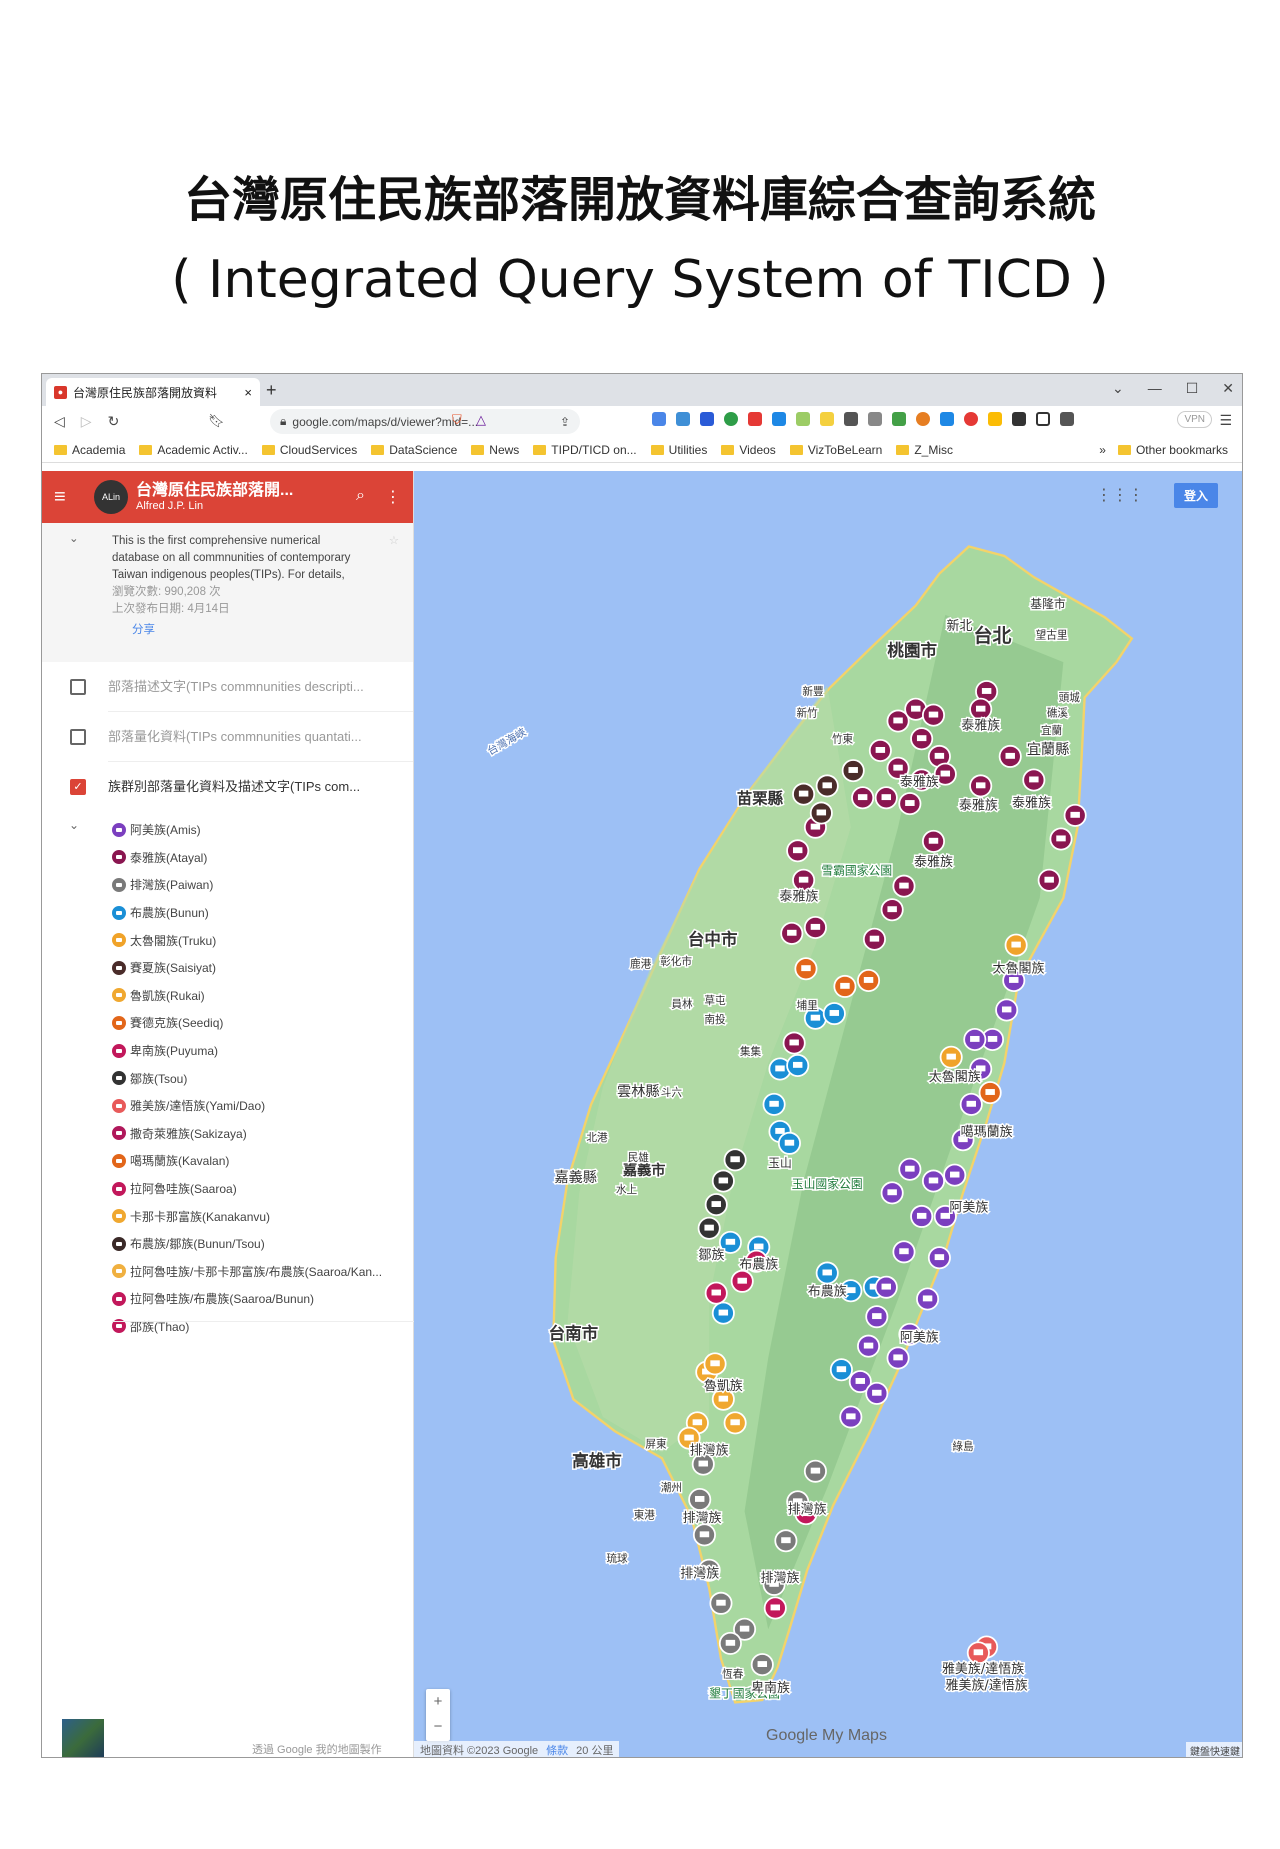 The height and width of the screenshot is (1849, 1280). I want to click on legend-item: 邵族(Thao), so click(227, 1327).